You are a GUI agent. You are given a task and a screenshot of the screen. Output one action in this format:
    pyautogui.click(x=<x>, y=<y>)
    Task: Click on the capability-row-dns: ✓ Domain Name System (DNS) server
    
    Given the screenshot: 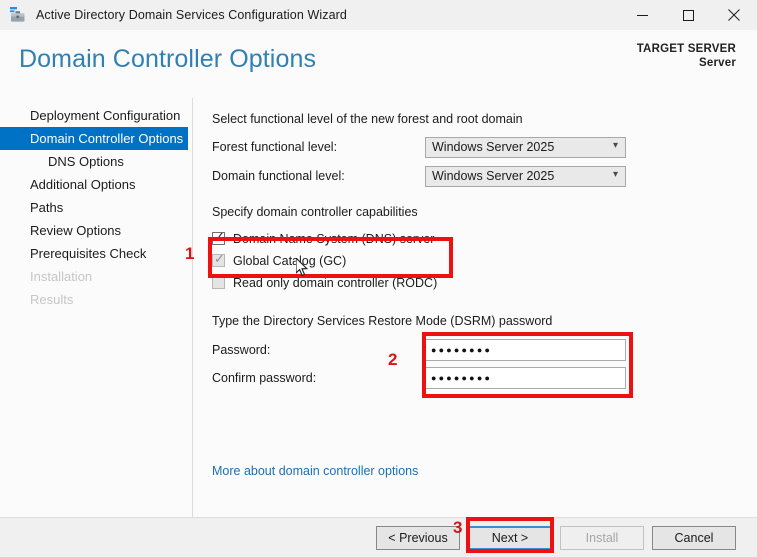 What is the action you would take?
    pyautogui.click(x=484, y=238)
    